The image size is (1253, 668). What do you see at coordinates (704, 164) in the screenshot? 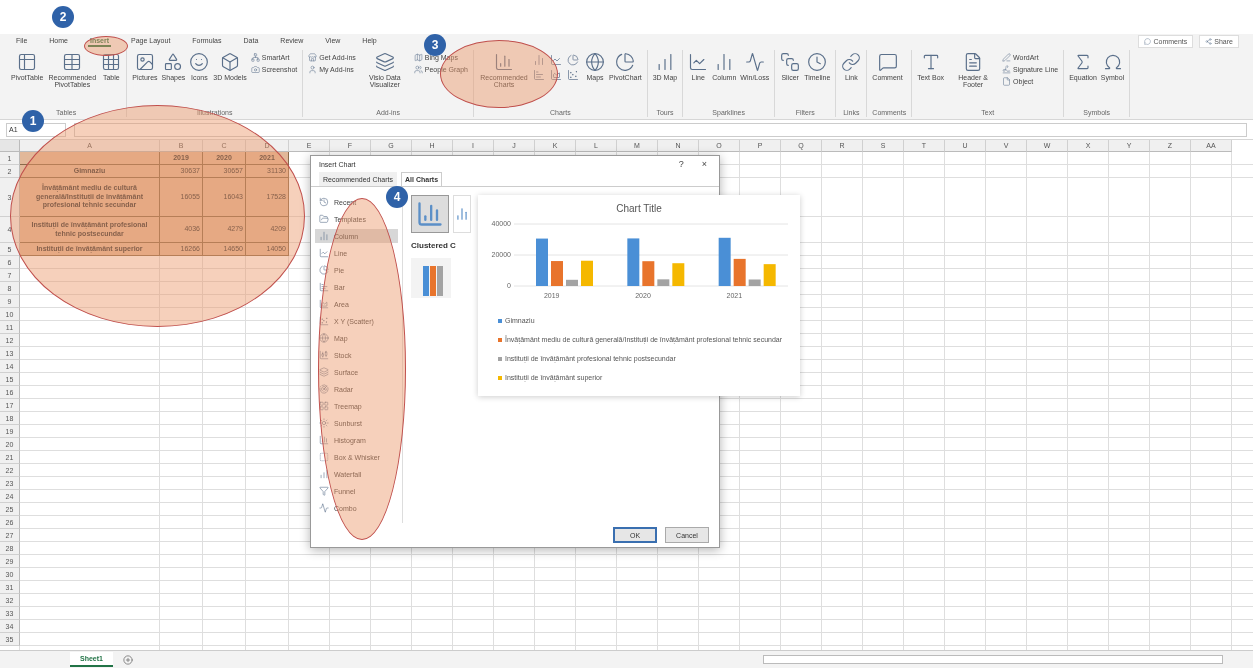
I see `close-button: ×` at bounding box center [704, 164].